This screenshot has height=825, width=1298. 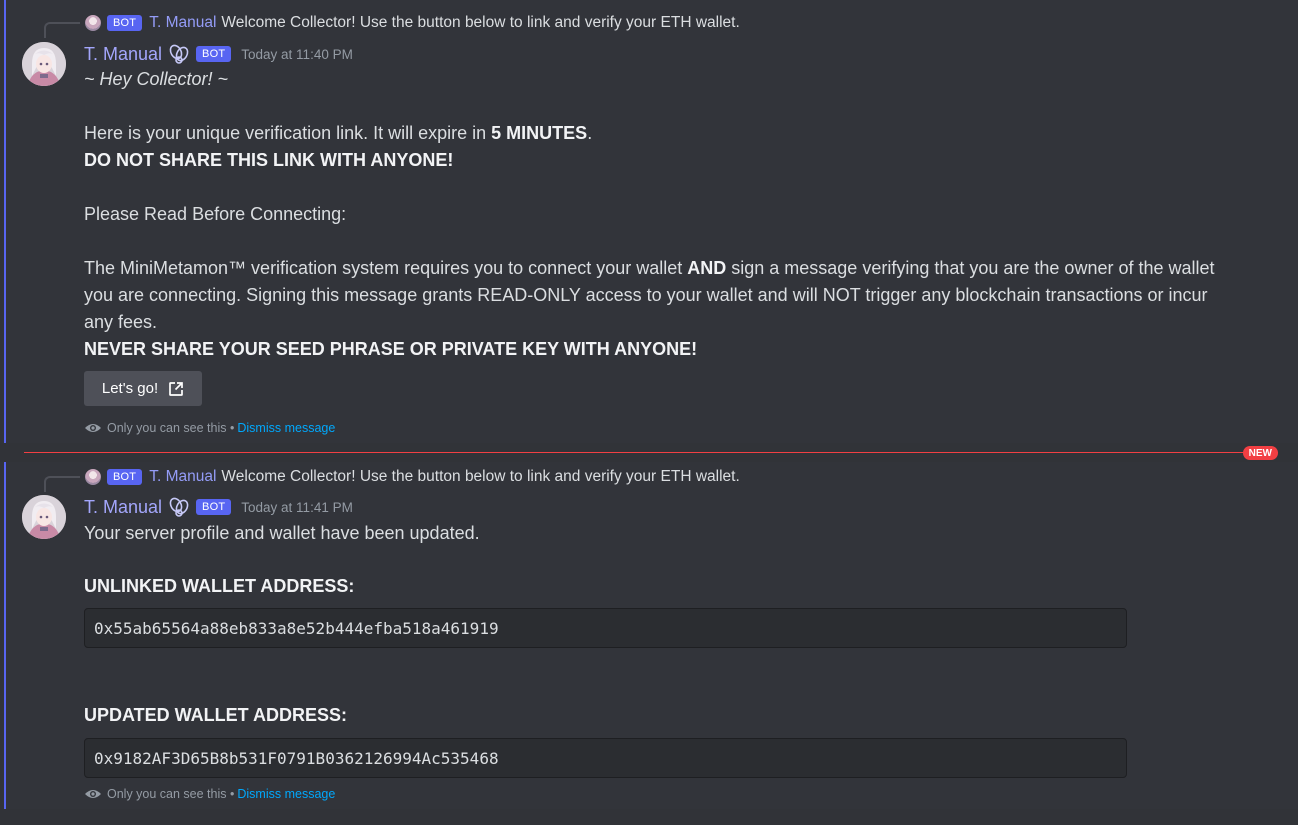 I want to click on greeting-text: ~ Hey Collector! ~, so click(x=156, y=79).